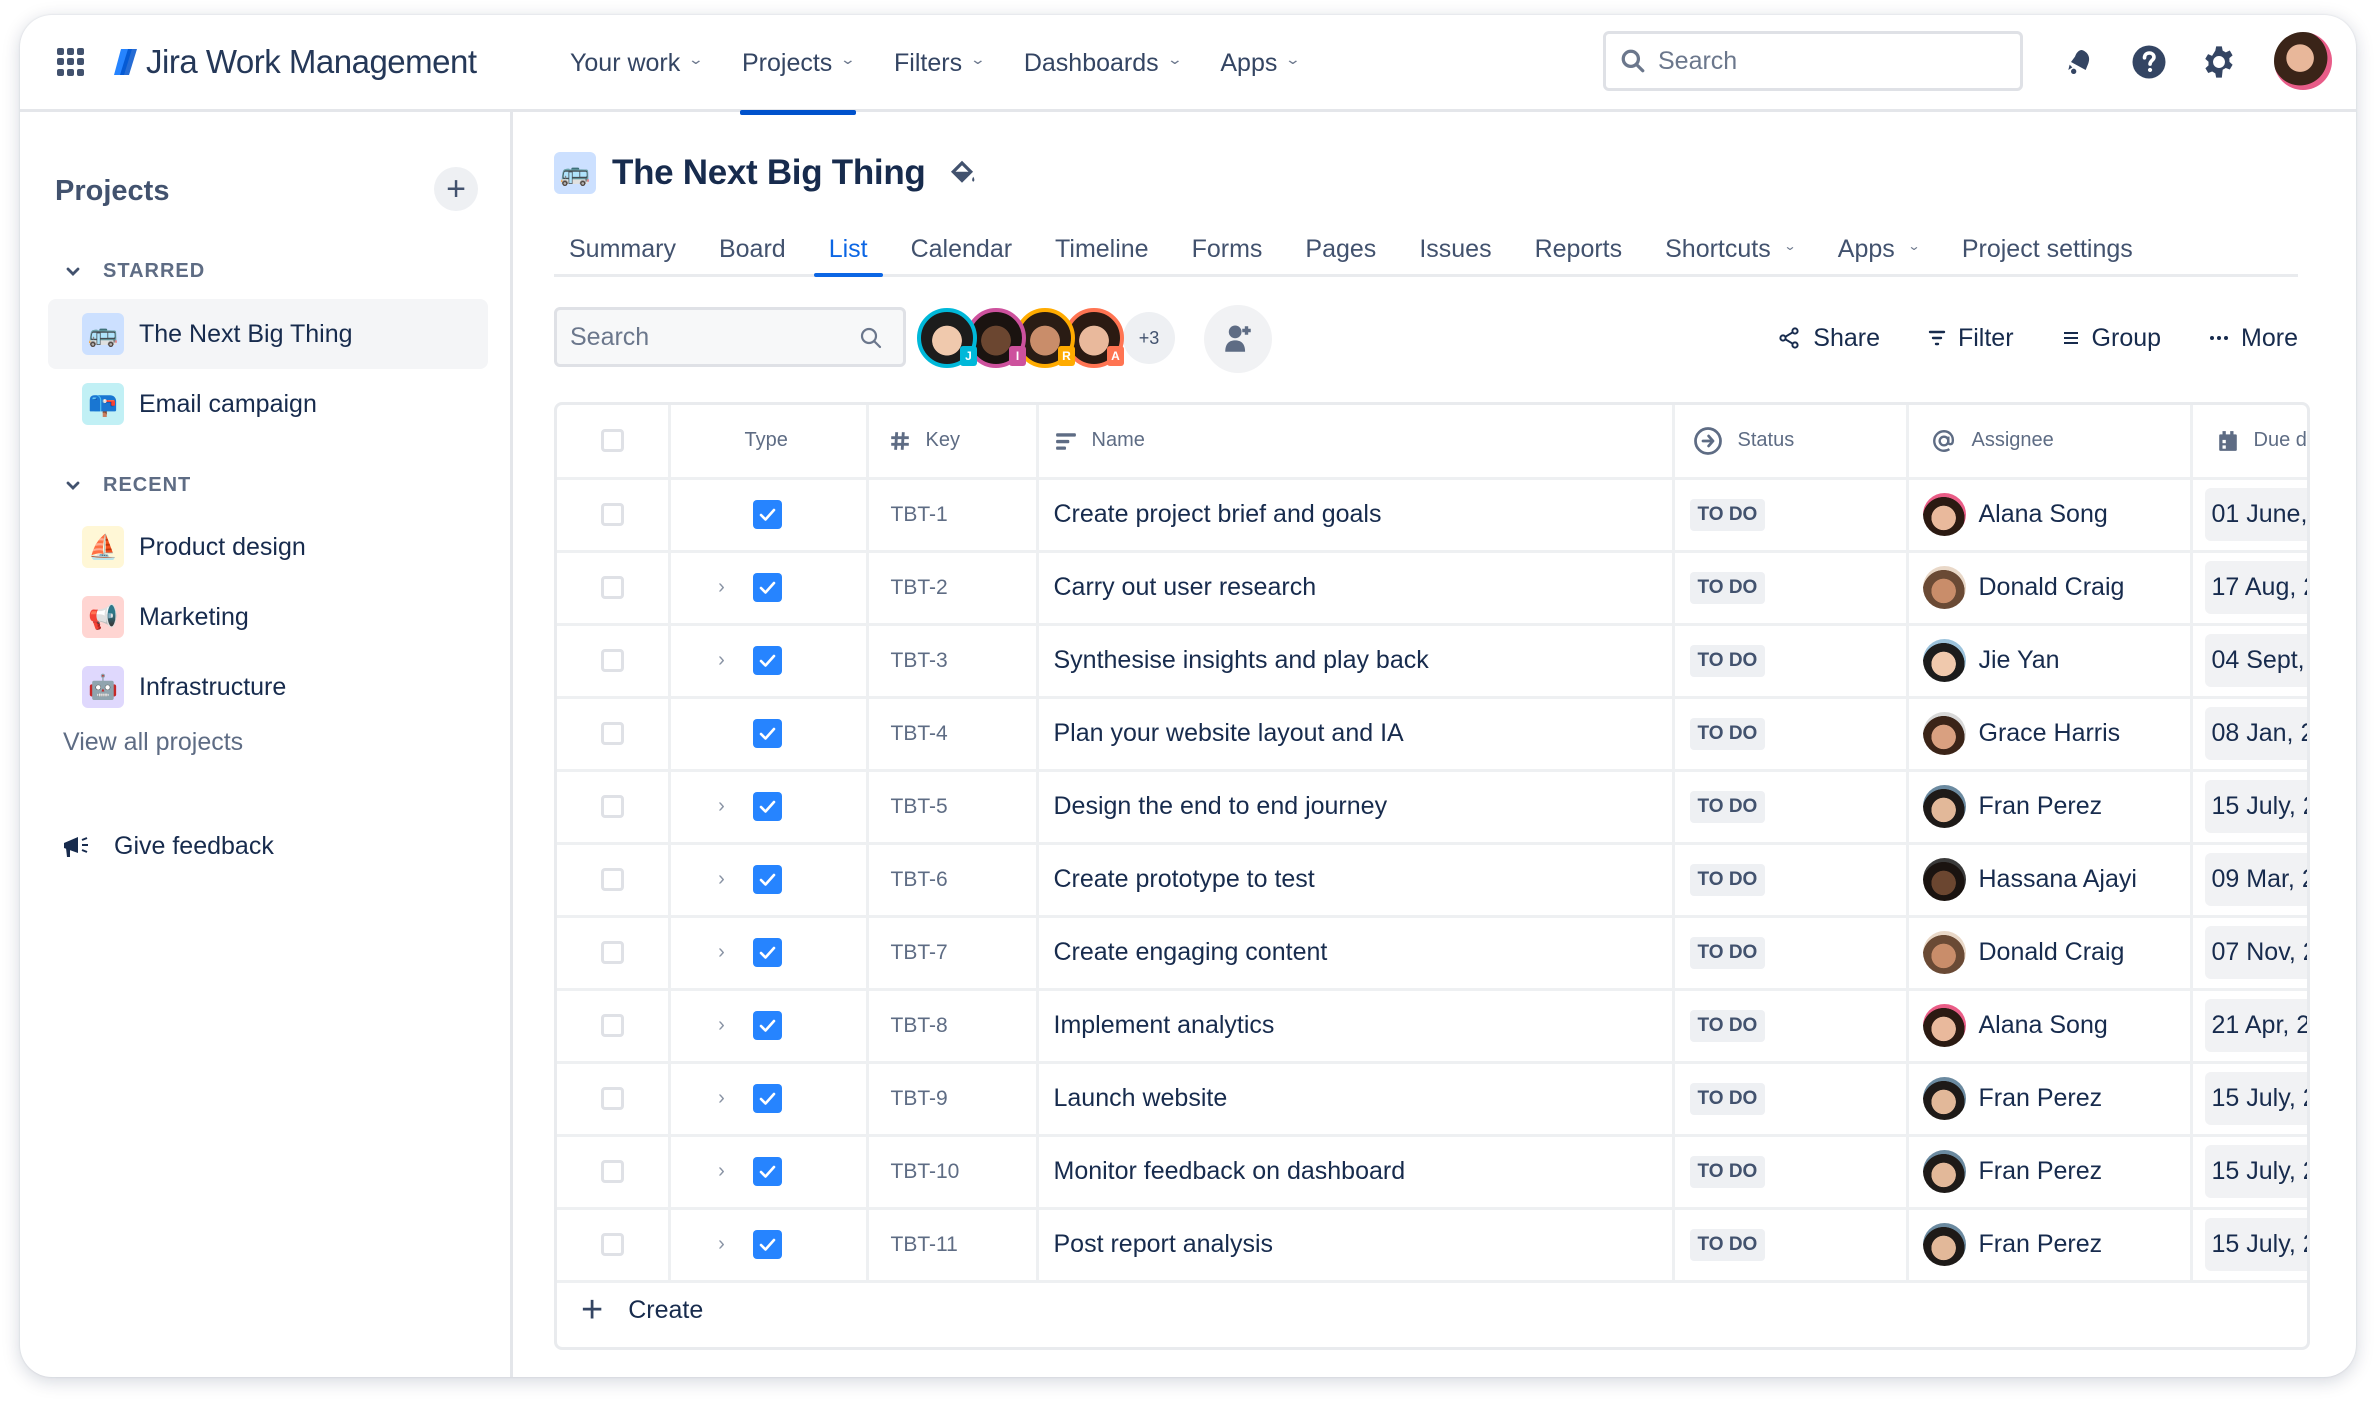 This screenshot has height=1406, width=2376. I want to click on issue-key: TBT-11, so click(952, 1245).